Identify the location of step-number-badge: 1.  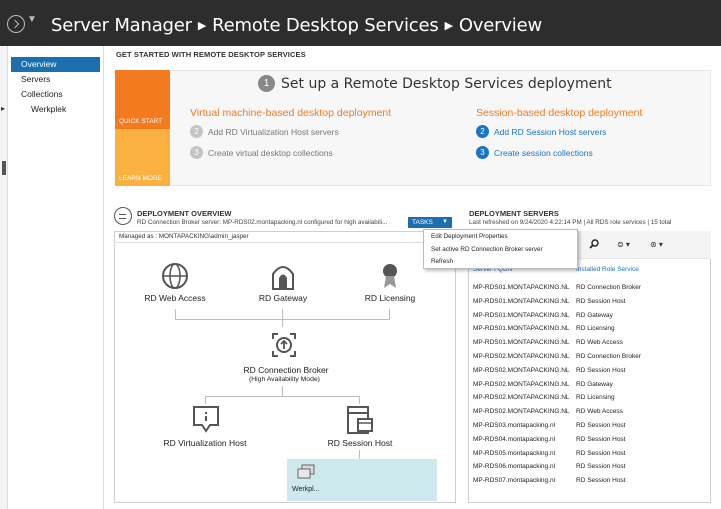
(266, 84).